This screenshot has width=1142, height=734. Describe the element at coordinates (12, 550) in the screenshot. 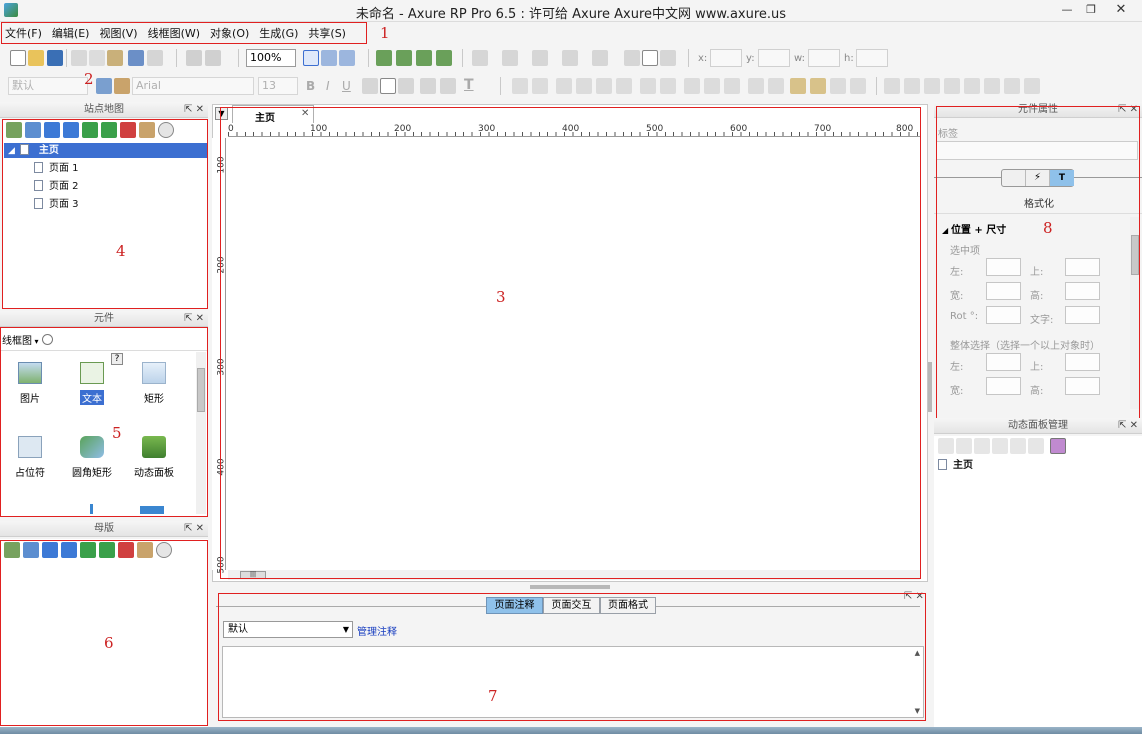

I see `add-master-icon` at that location.